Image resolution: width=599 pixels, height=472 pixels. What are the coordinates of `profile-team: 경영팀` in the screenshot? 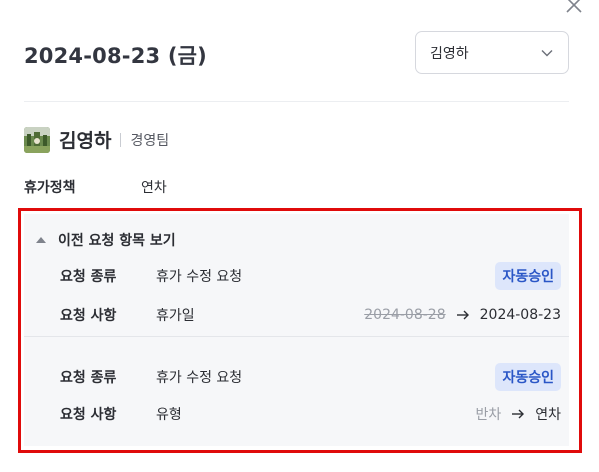 It's located at (150, 140).